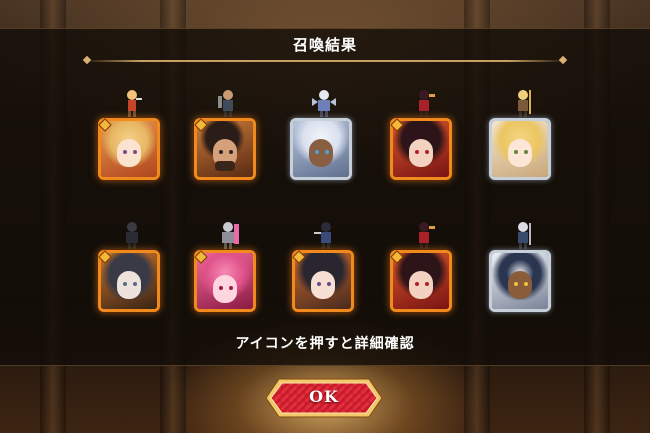 The width and height of the screenshot is (650, 433). Describe the element at coordinates (324, 45) in the screenshot. I see `page-title: 召喚結果` at that location.